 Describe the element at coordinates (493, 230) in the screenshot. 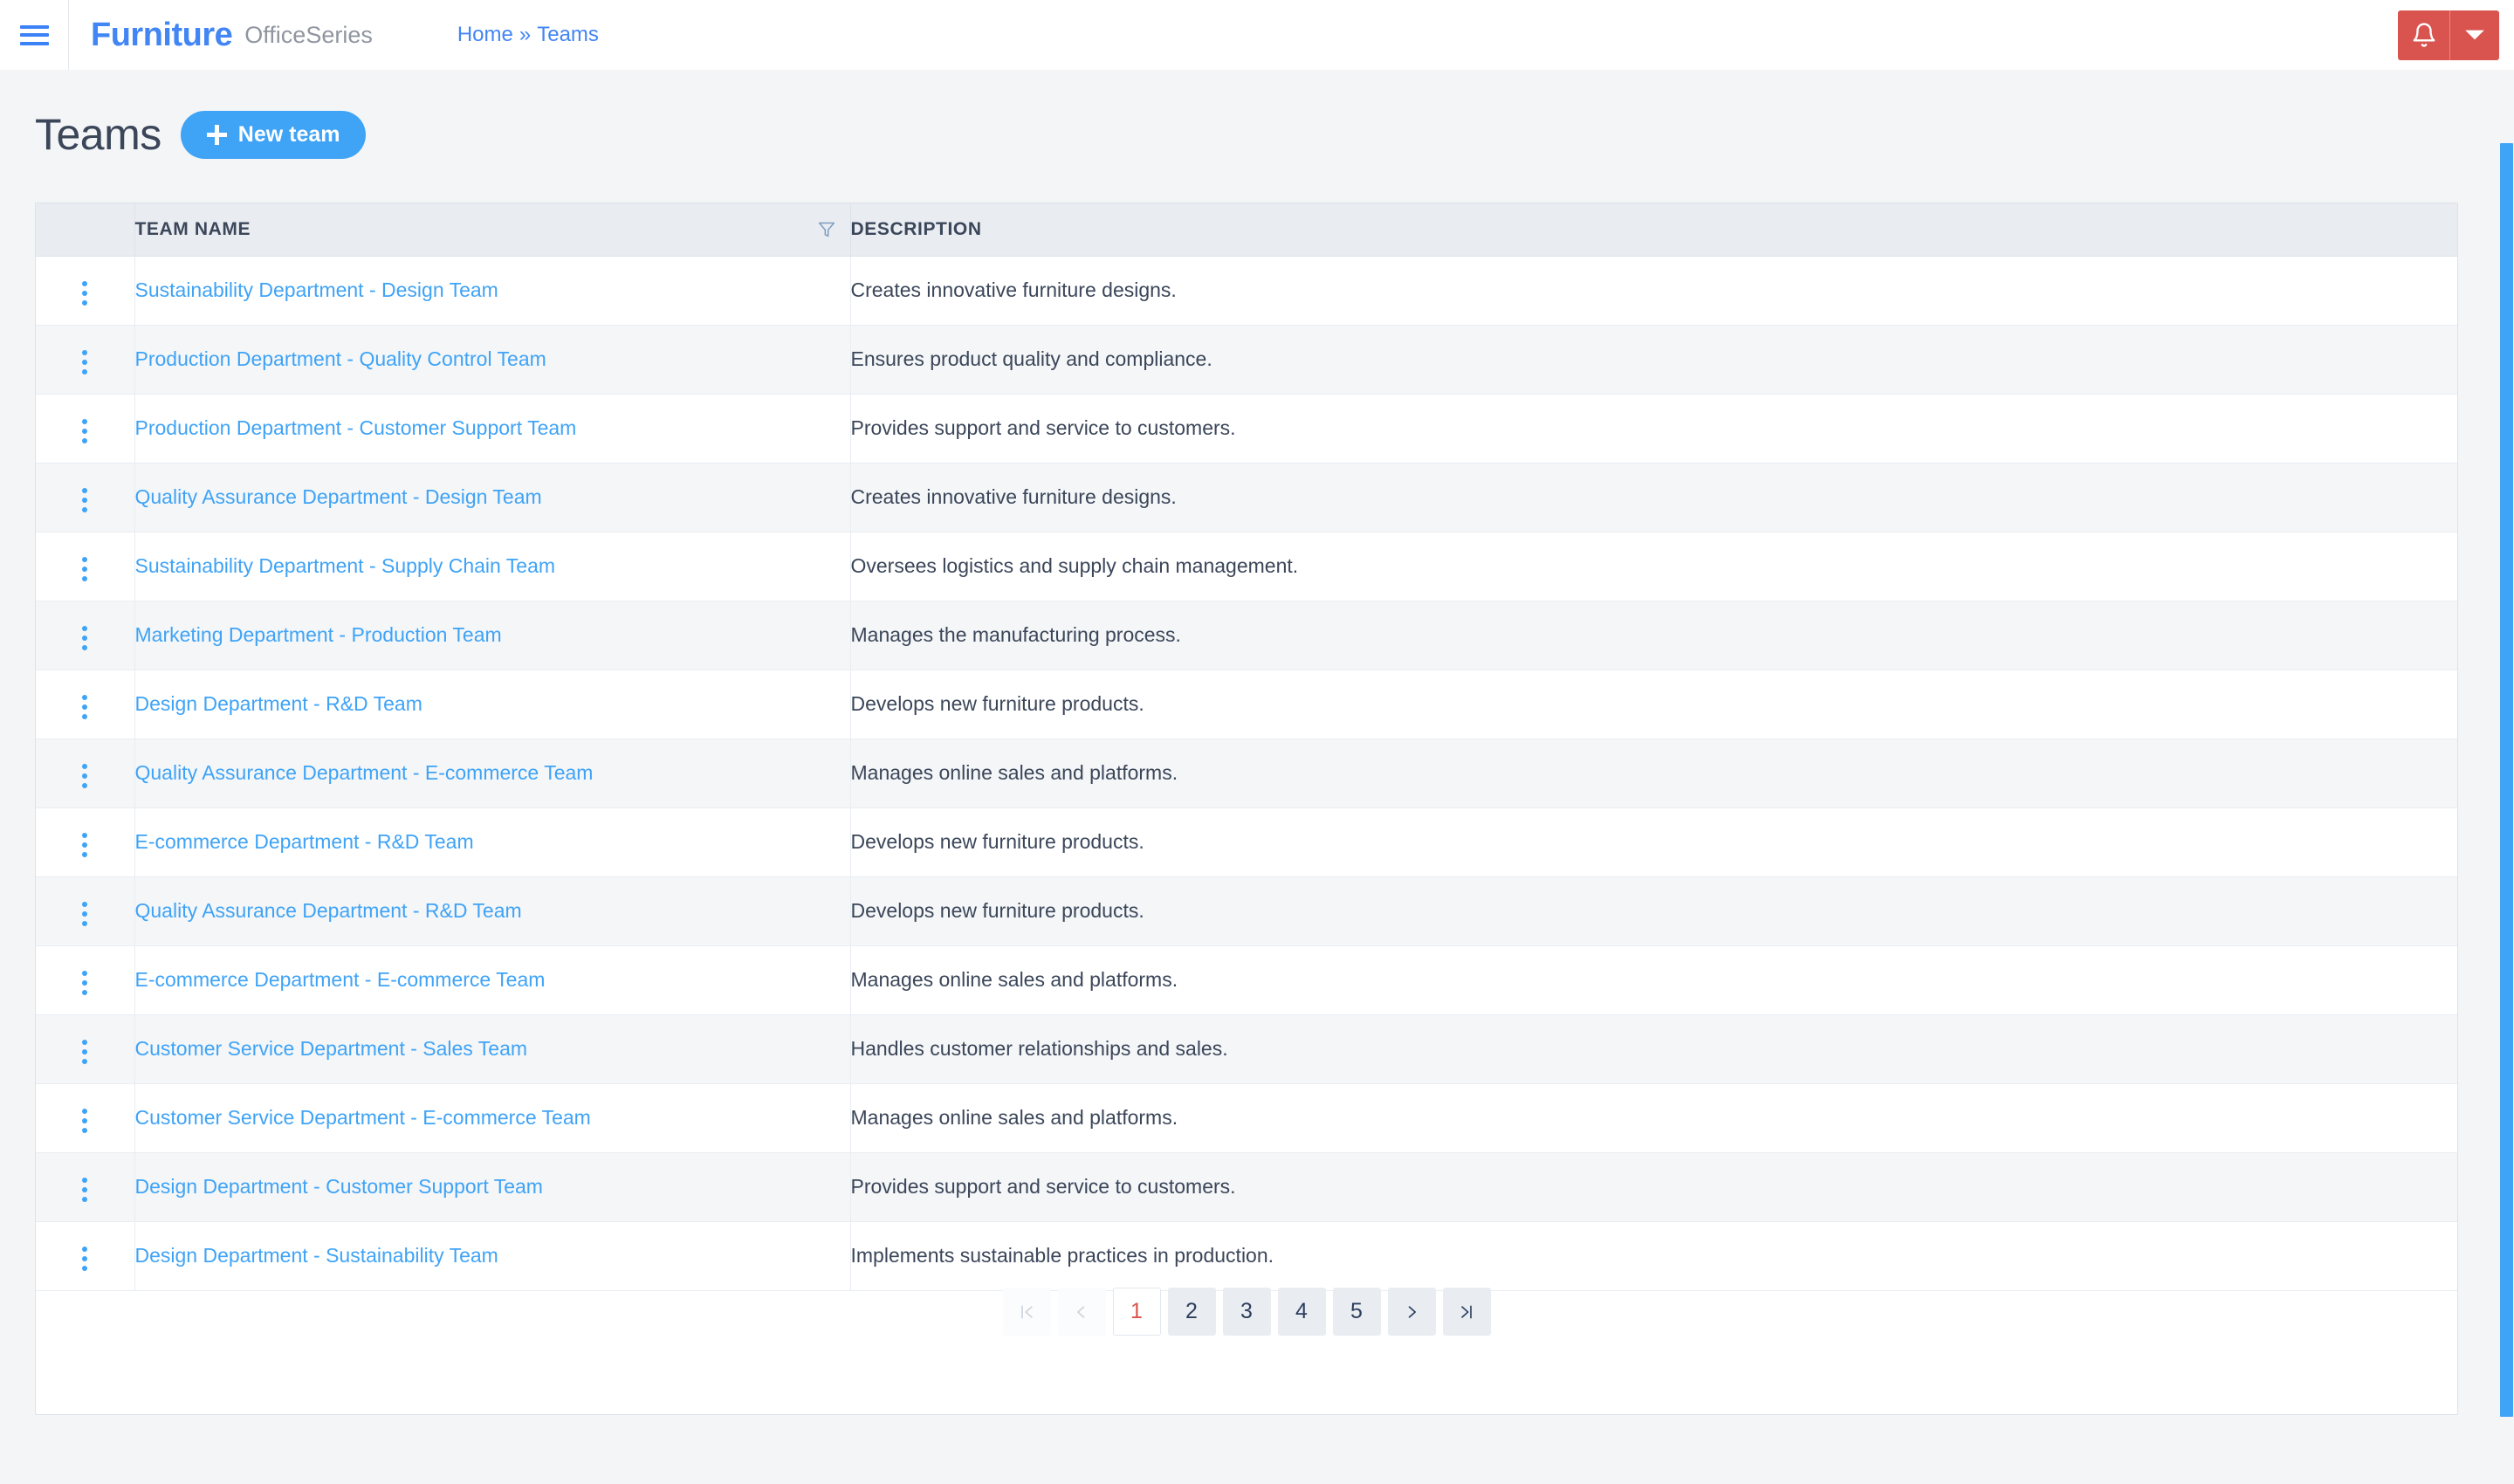

I see `column-header-team-name: TEAM NAME` at that location.